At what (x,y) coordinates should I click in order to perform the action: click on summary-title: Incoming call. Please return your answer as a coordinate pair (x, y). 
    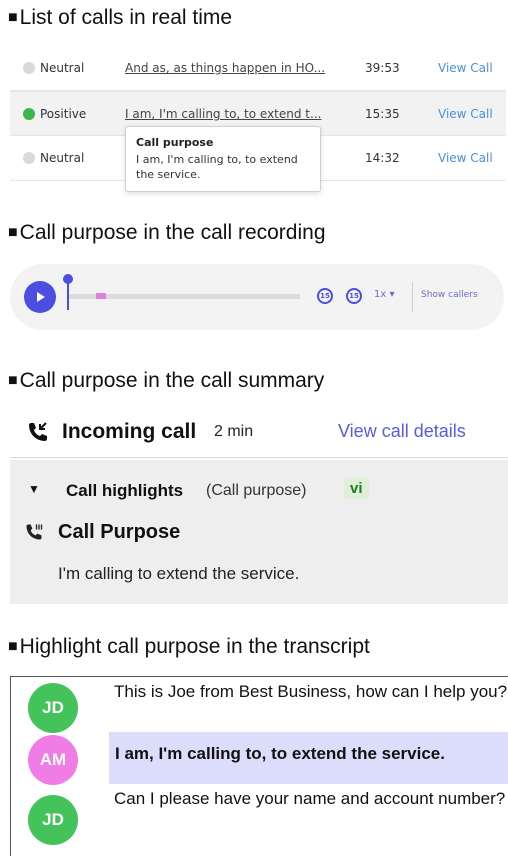
    Looking at the image, I should click on (129, 431).